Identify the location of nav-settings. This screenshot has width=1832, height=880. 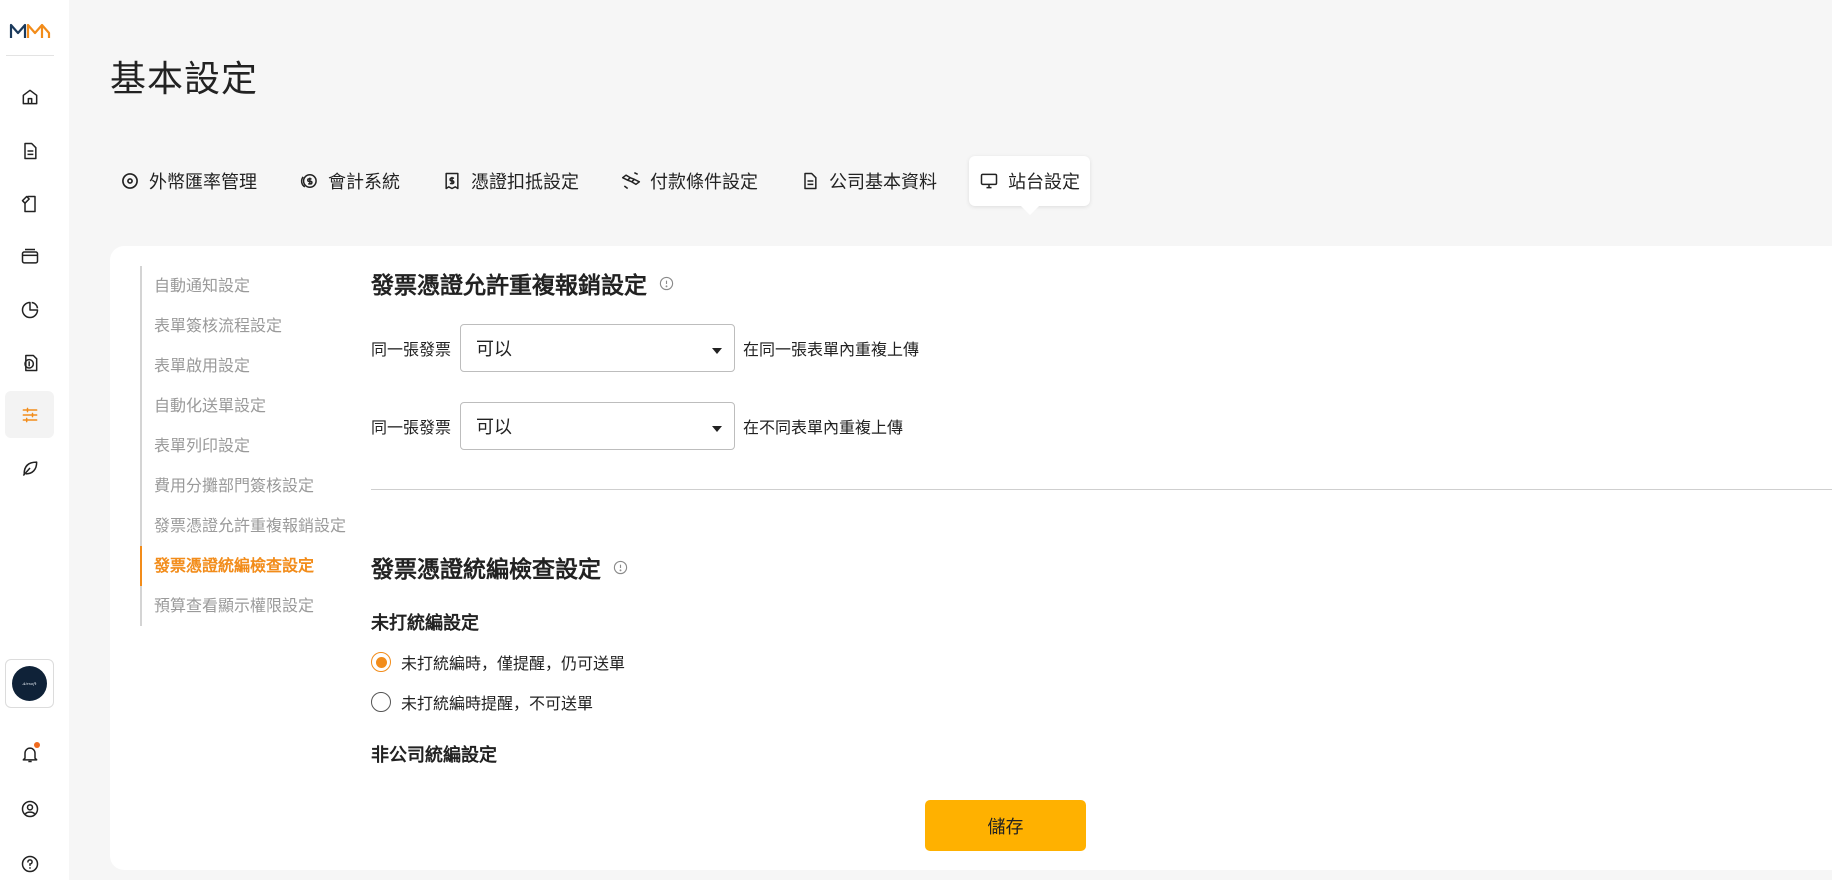
(29, 414).